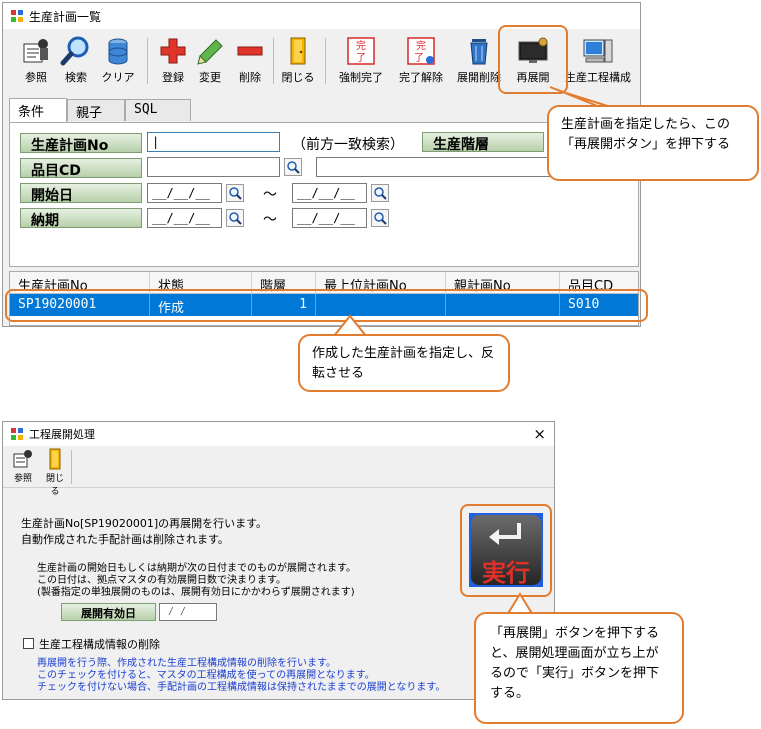  I want to click on computer-icon, so click(598, 51).